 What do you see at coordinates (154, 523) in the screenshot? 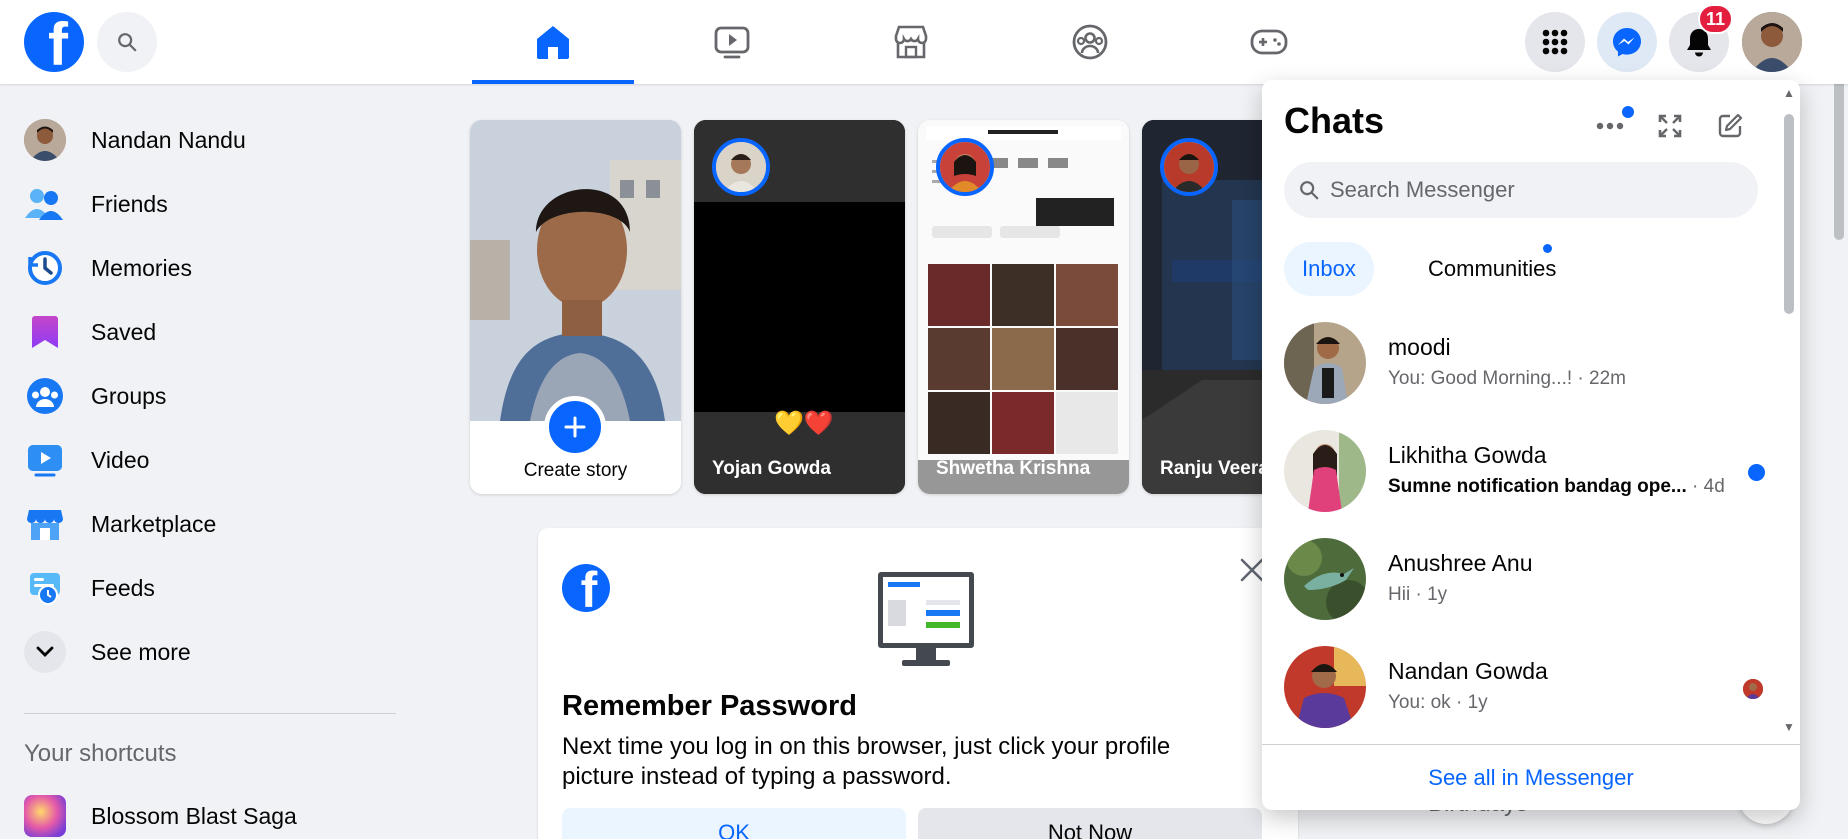
I see `sidebar-item-label: Marketplace` at bounding box center [154, 523].